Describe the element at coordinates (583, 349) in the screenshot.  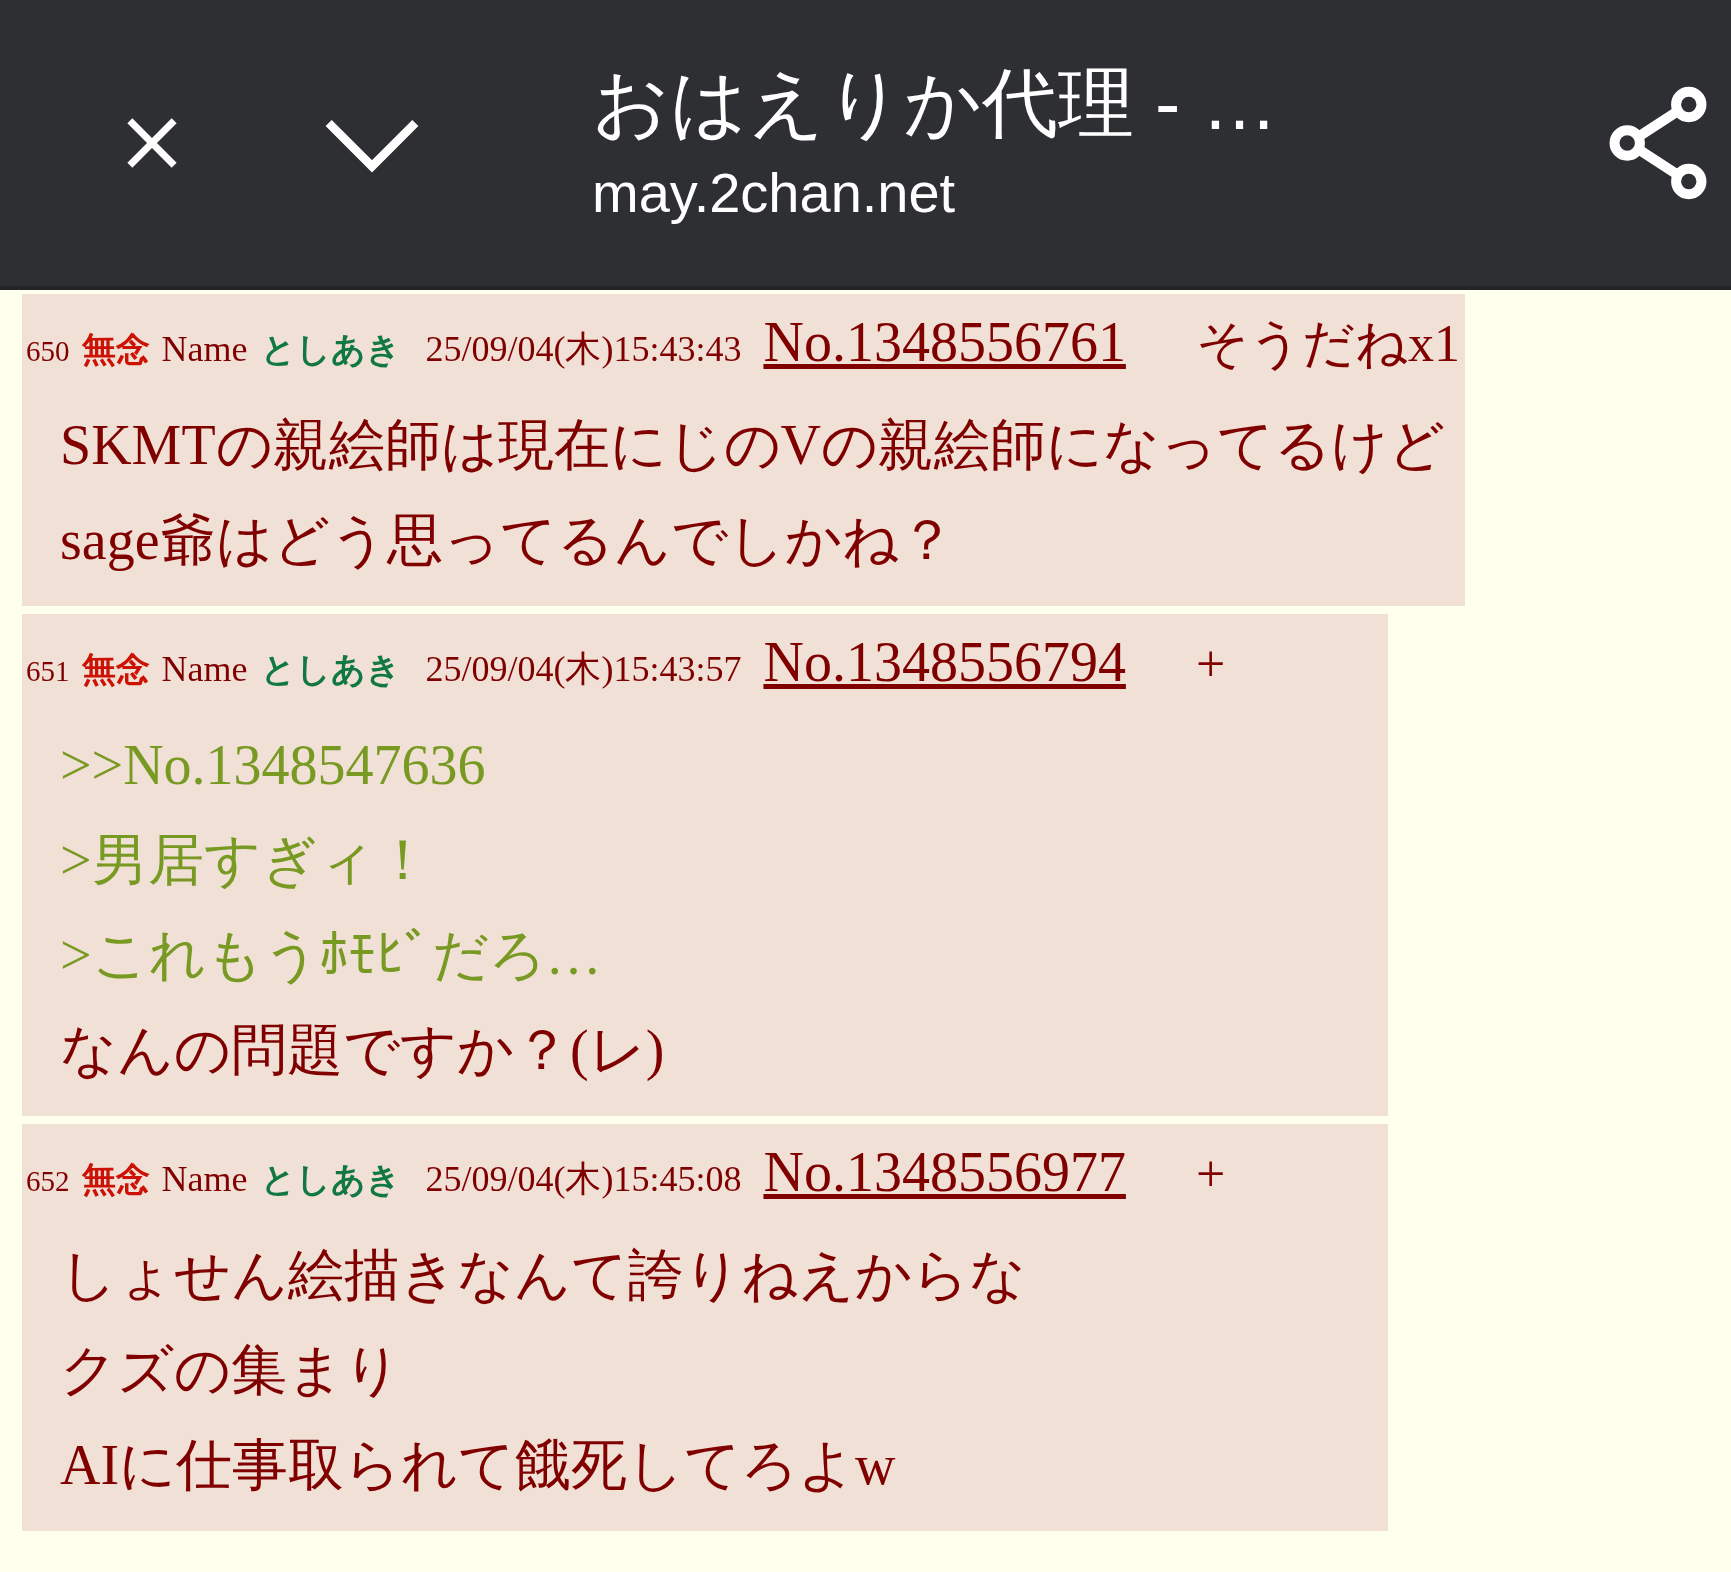
I see `post-date: 25/09/04(木)15:43:43` at that location.